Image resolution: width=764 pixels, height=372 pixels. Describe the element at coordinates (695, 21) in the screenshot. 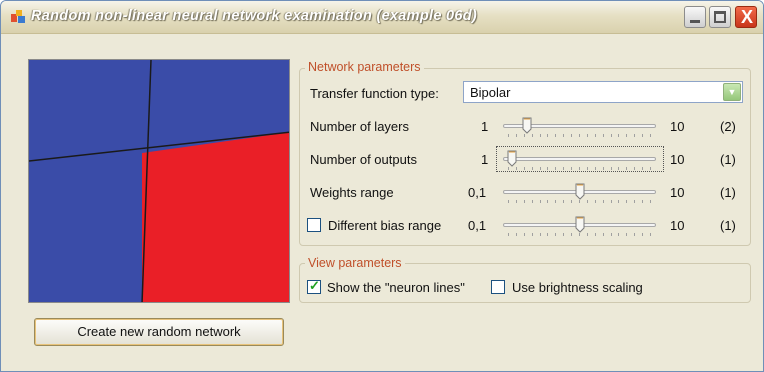

I see `minimize-icon` at that location.